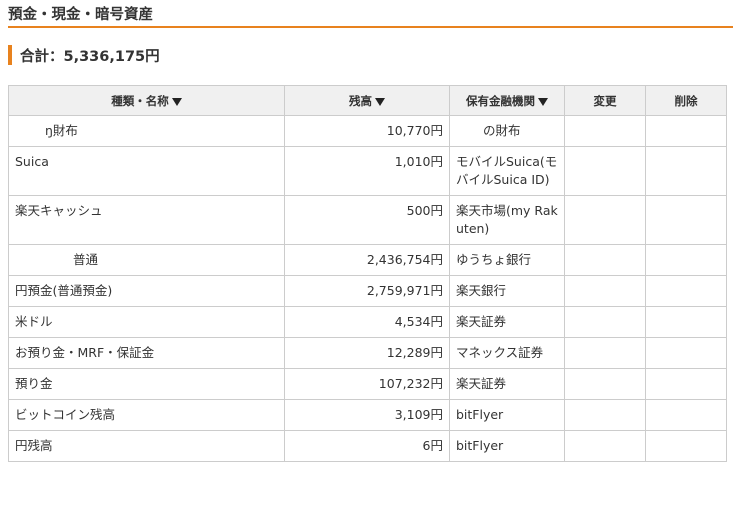 The image size is (733, 506). I want to click on table-row: 円預金(普通預金) 2,759,971円 楽天銀行, so click(367, 291).